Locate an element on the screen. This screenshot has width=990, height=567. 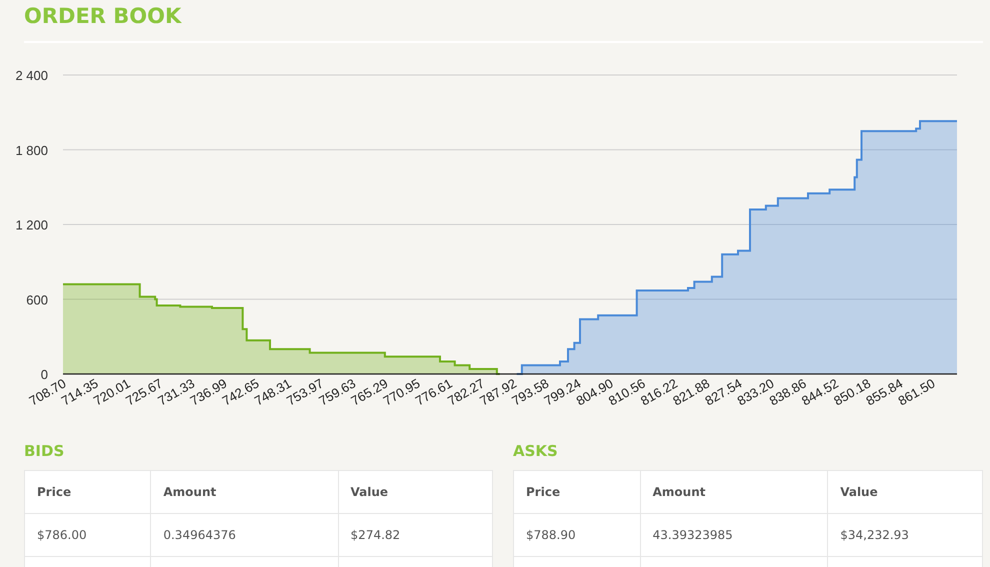
y-axis-label: 0 is located at coordinates (44, 374).